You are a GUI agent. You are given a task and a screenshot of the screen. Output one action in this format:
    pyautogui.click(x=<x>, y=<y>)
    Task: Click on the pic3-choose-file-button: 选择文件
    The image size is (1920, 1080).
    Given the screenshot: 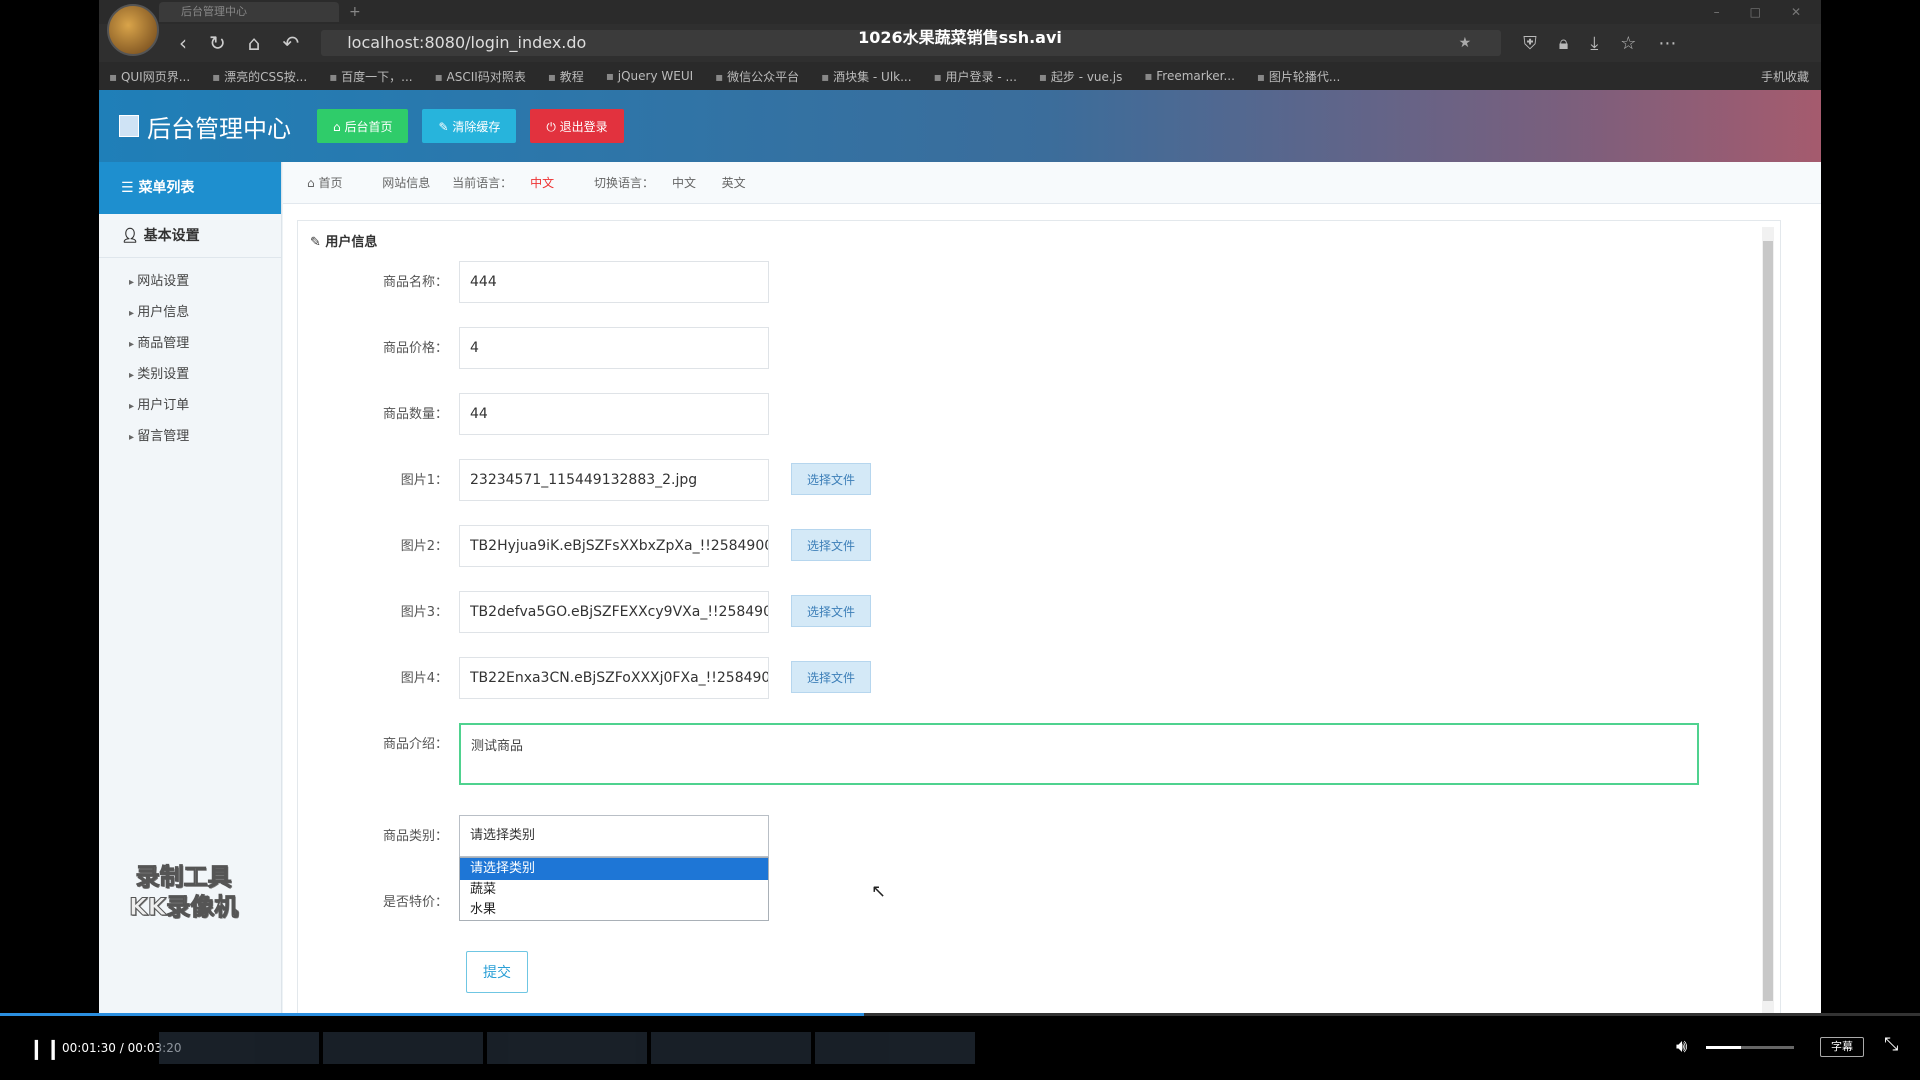 What is the action you would take?
    pyautogui.click(x=831, y=611)
    